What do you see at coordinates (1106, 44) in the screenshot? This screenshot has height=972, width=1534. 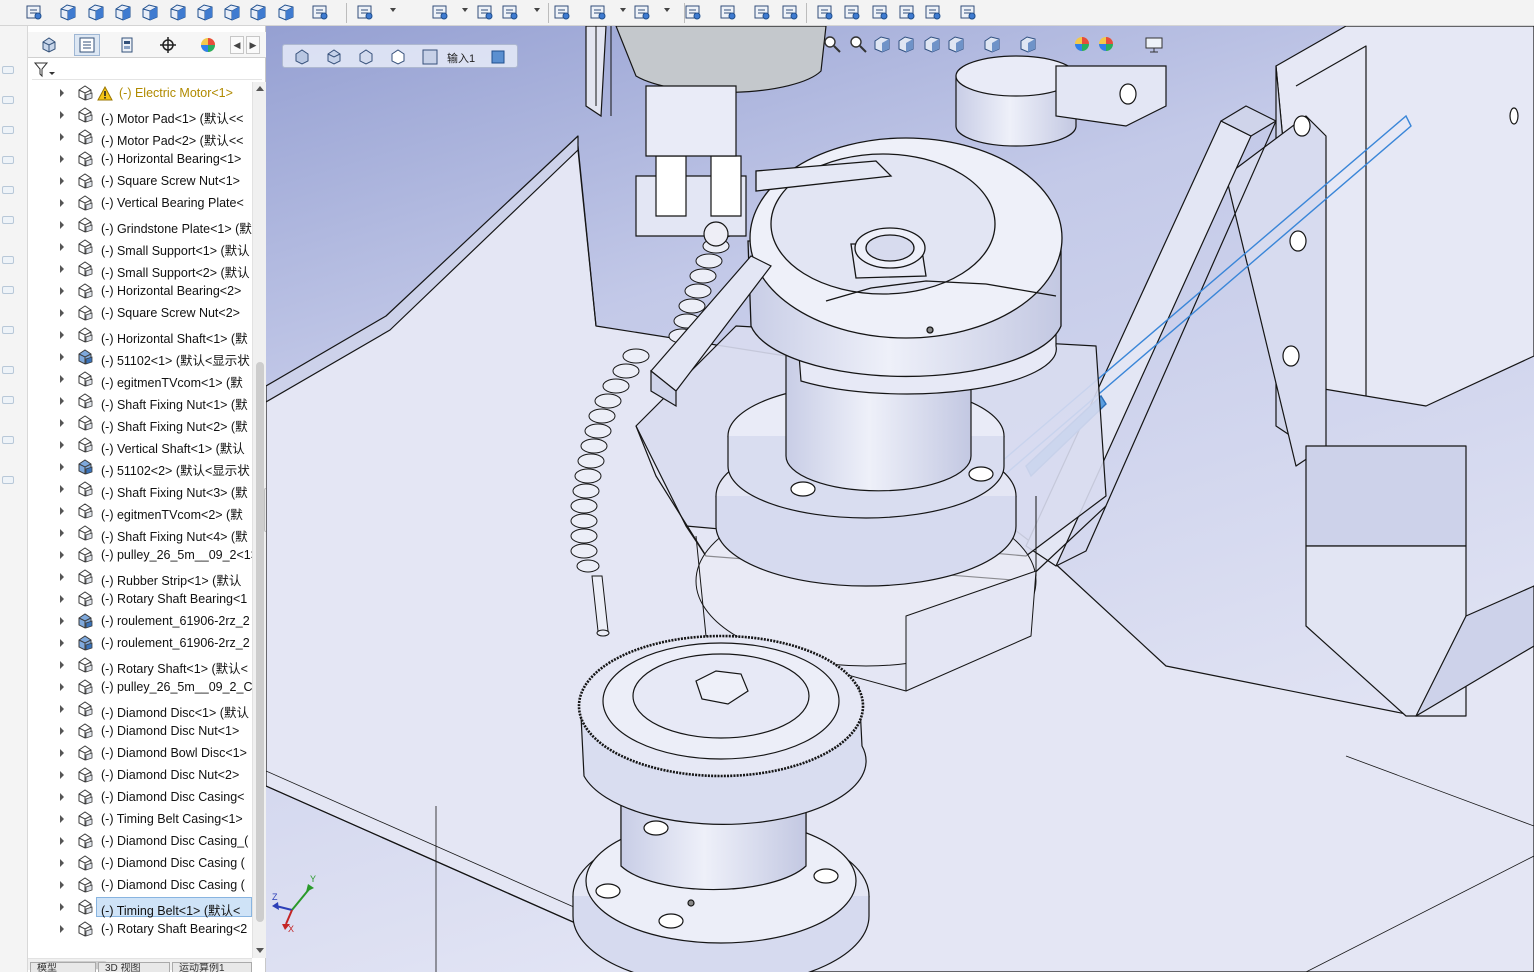 I see `apply-scene-icon` at bounding box center [1106, 44].